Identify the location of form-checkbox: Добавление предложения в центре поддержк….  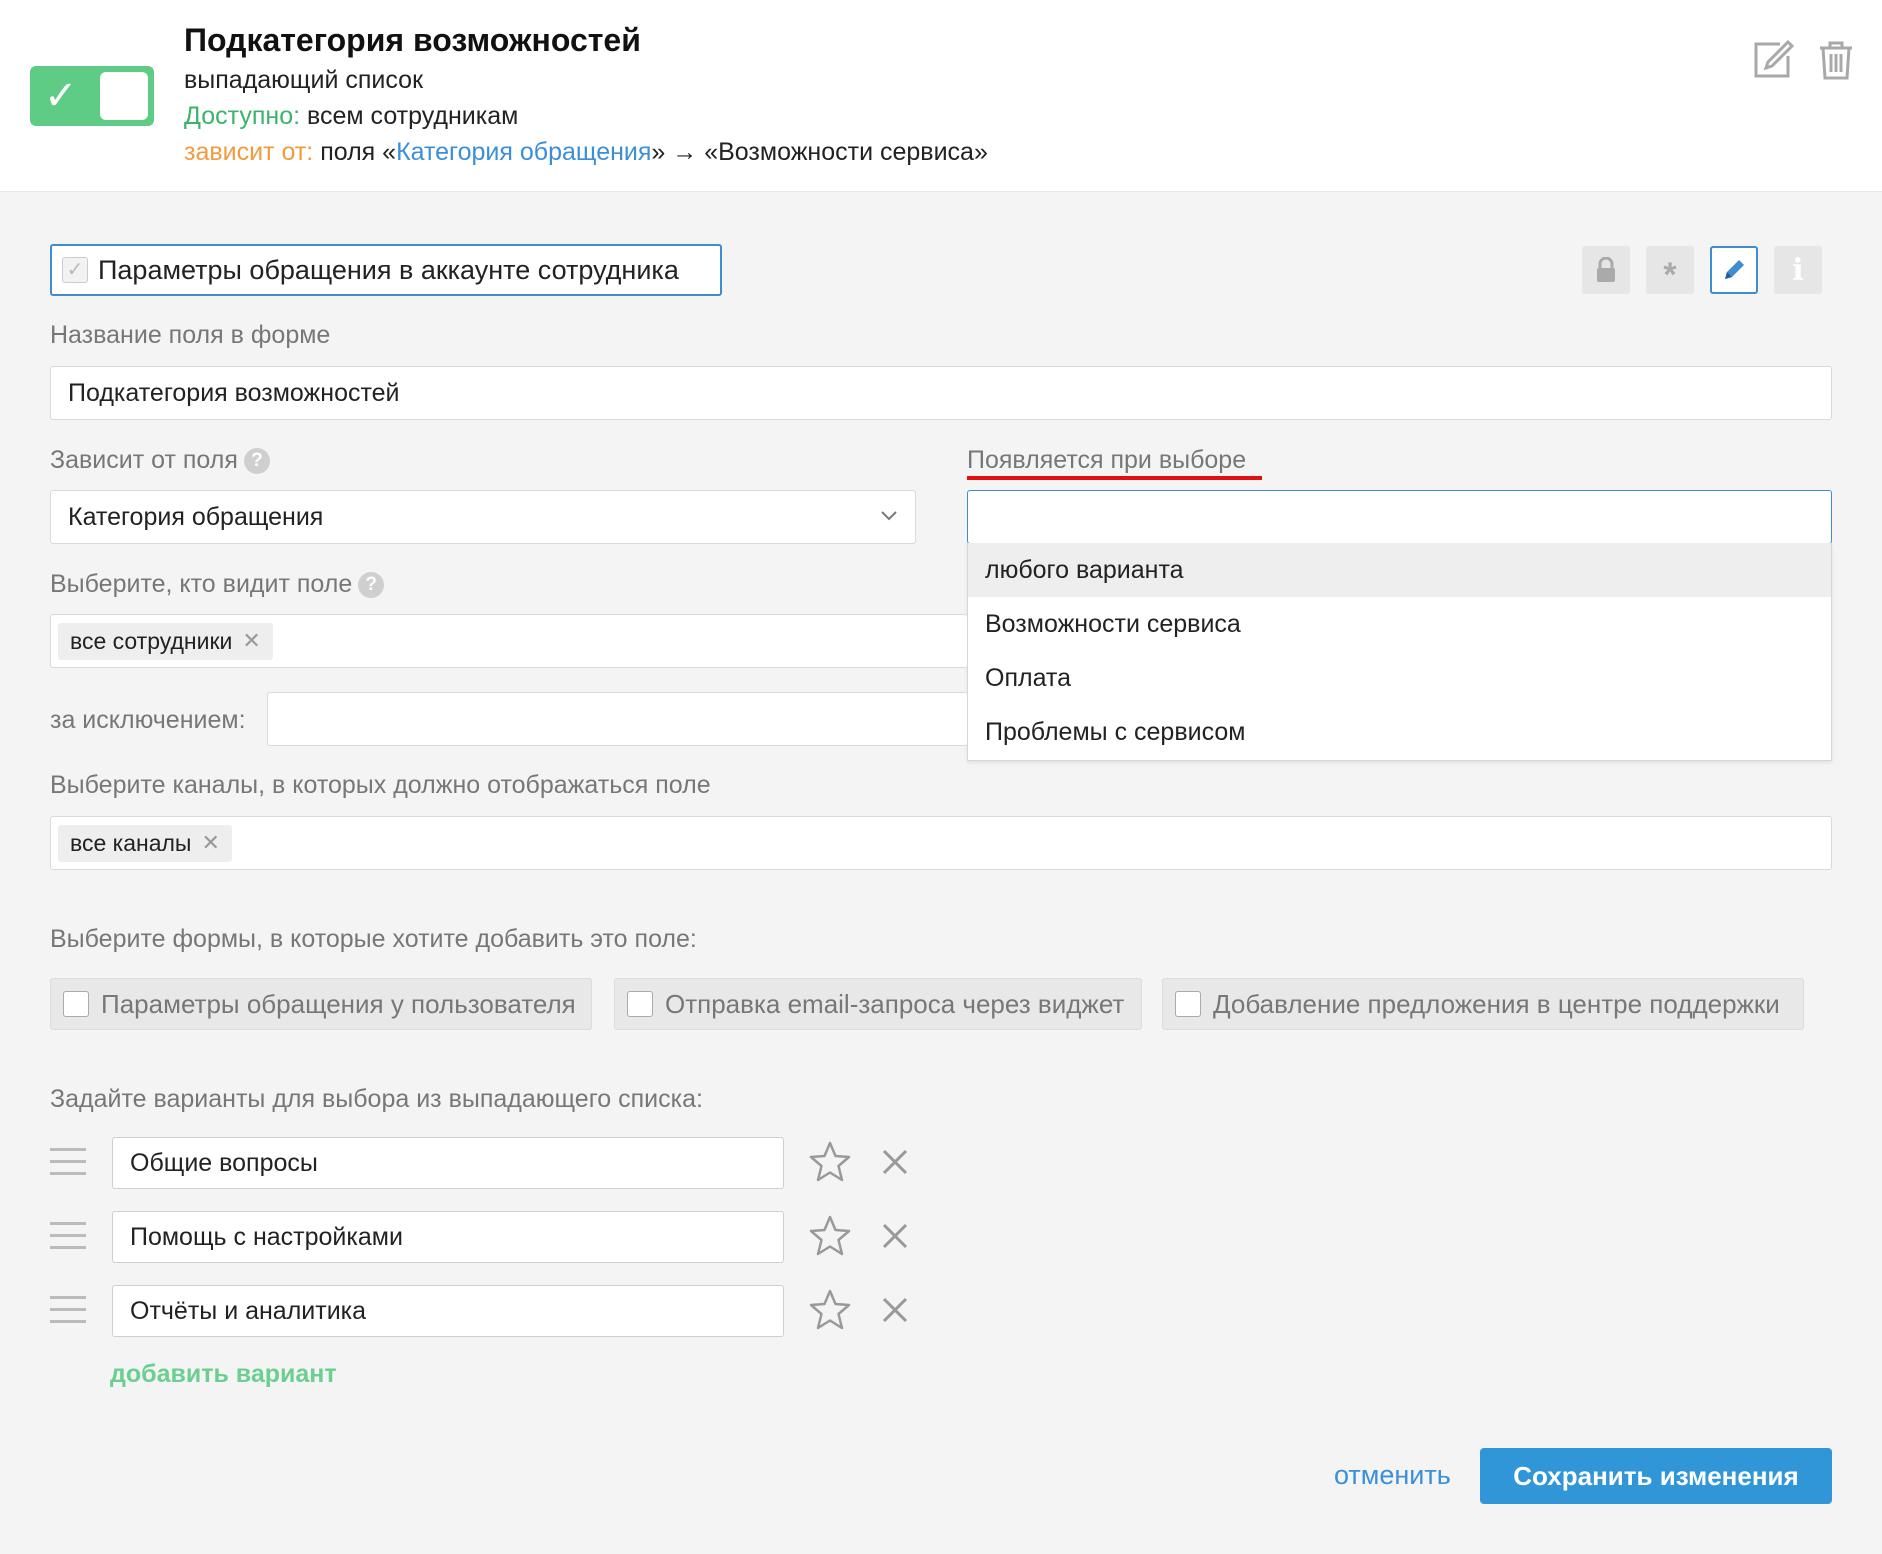
(1483, 1004).